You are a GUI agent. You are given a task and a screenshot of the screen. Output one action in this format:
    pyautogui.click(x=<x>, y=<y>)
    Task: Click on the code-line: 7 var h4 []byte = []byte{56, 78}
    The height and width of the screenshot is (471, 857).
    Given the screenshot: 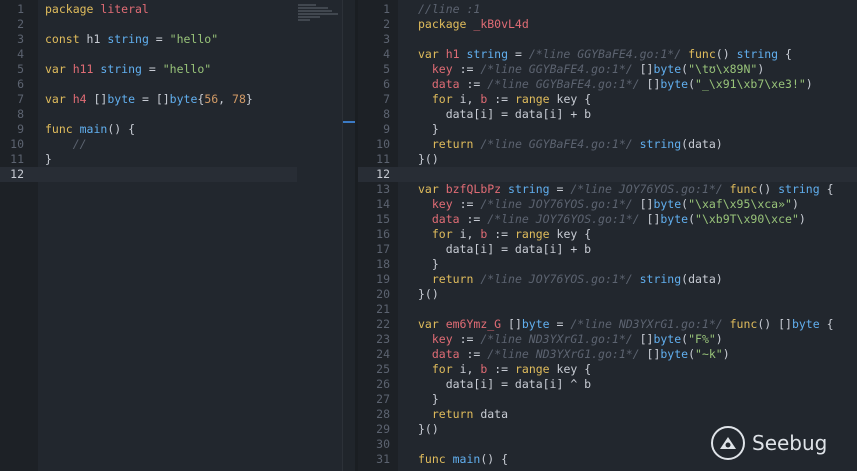 What is the action you would take?
    pyautogui.click(x=171, y=99)
    